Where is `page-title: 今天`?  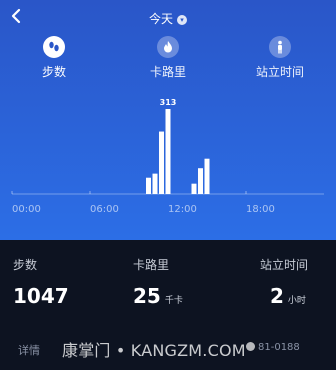 page-title: 今天 is located at coordinates (160, 19).